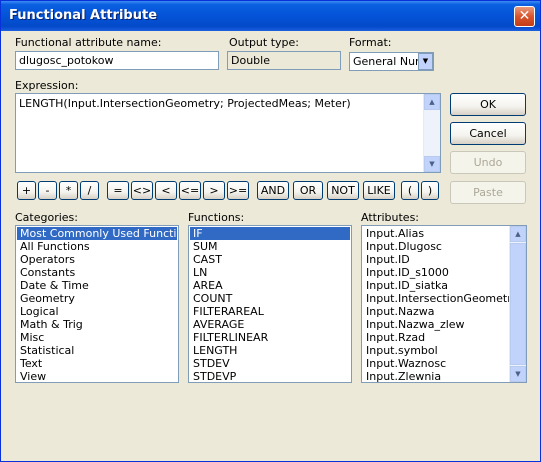 The image size is (541, 462). What do you see at coordinates (436, 246) in the screenshot?
I see `list-item: Input.Dlugosc` at bounding box center [436, 246].